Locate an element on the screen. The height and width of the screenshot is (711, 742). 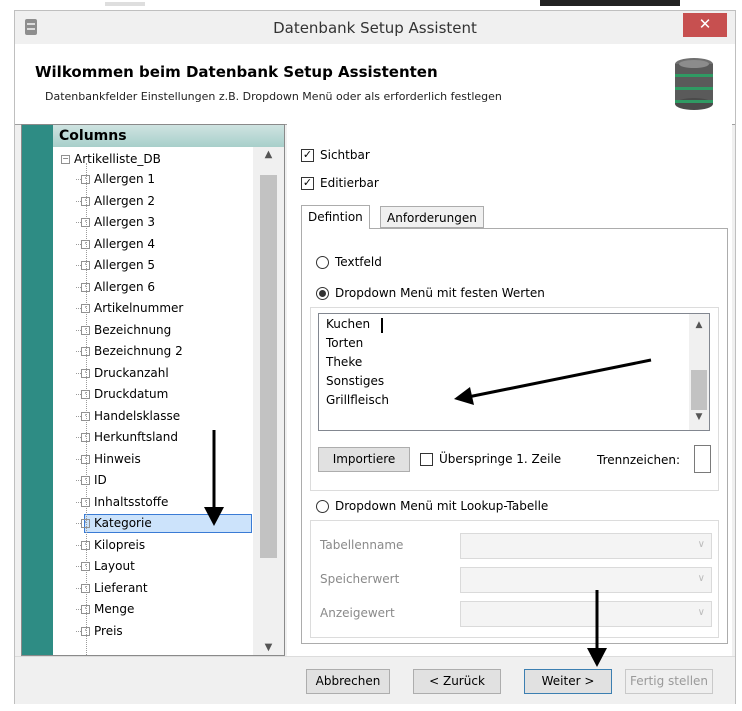
arrow-left-icon is located at coordinates (553, 381).